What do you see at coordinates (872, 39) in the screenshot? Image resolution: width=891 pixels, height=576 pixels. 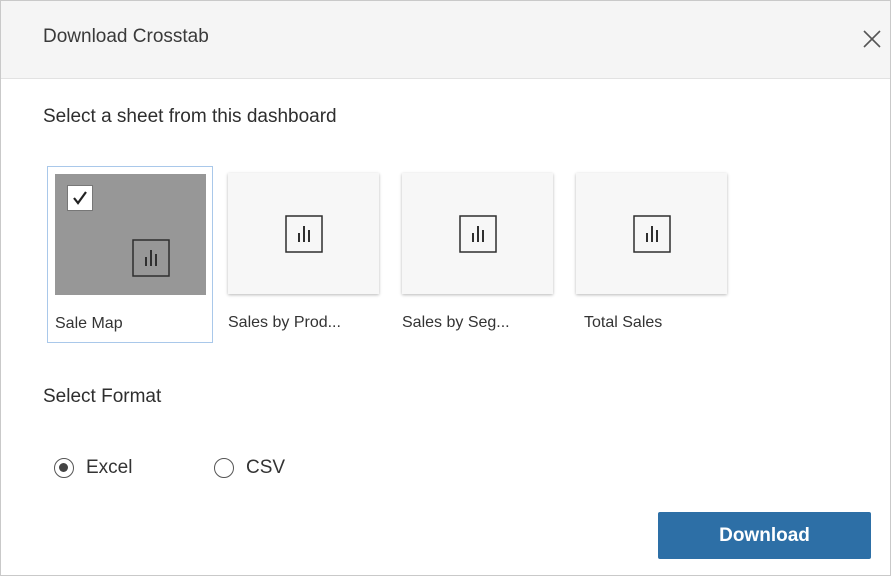 I see `close-icon` at bounding box center [872, 39].